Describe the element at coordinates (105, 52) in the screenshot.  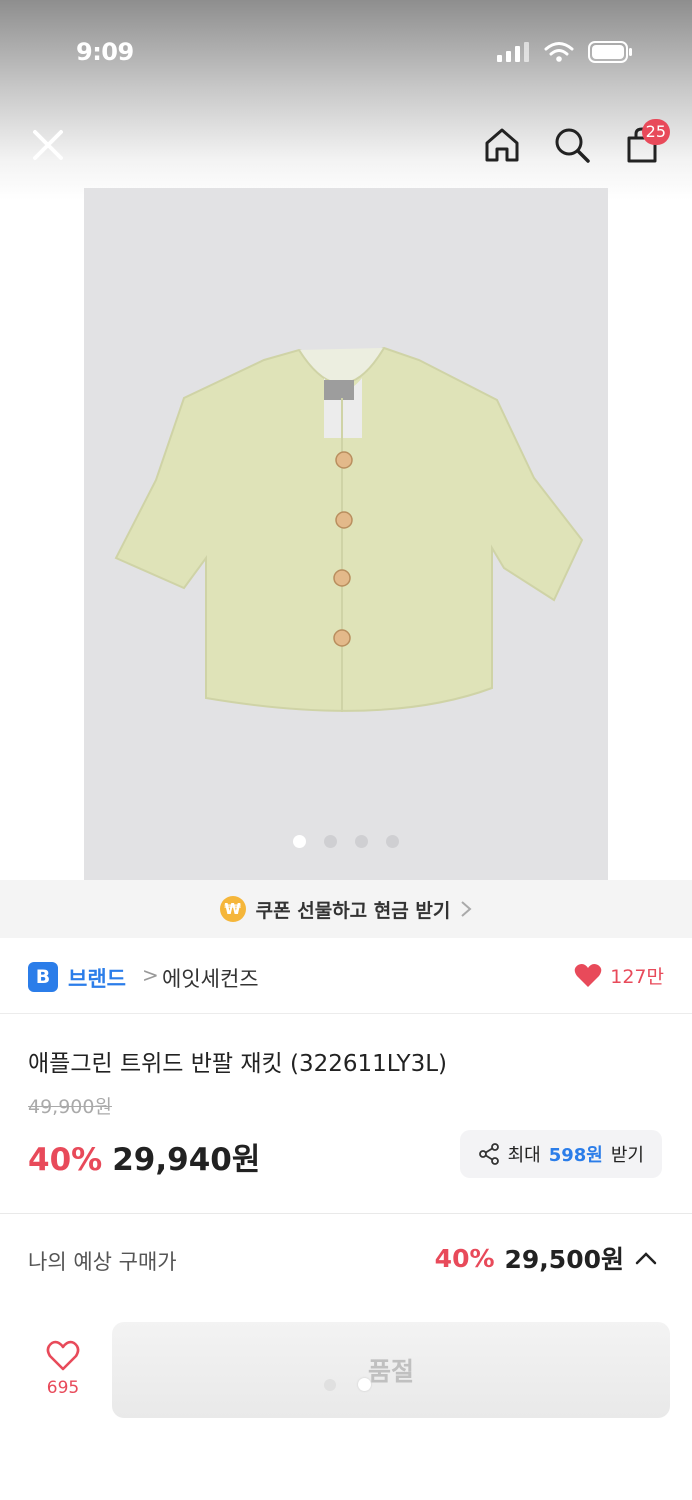
I see `status-time: 9:09` at that location.